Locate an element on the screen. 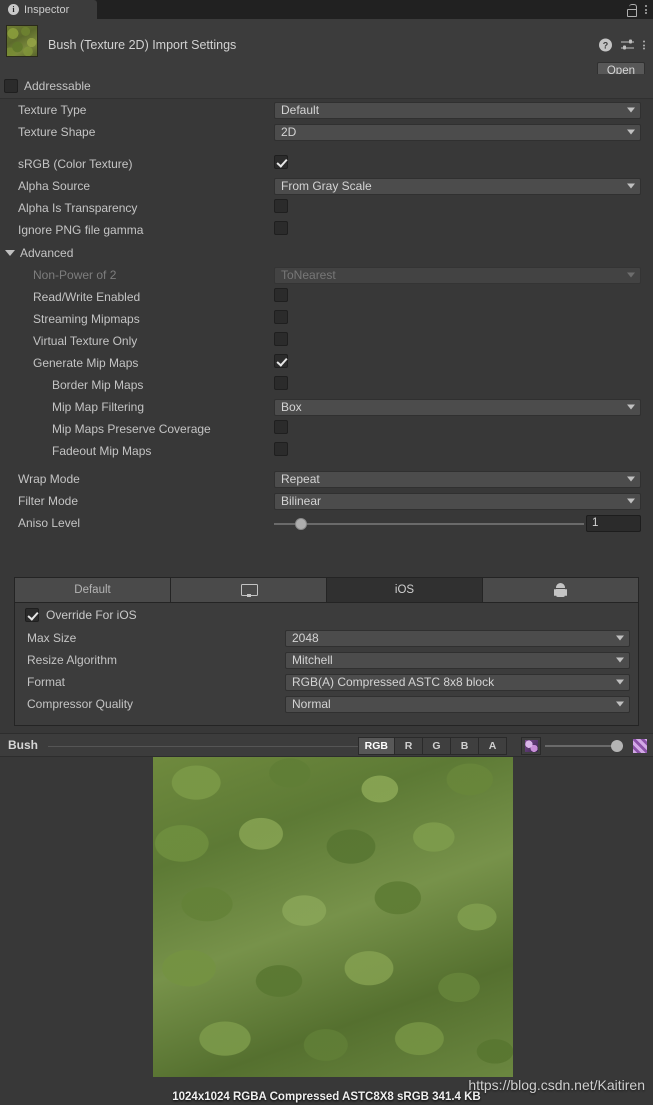 The height and width of the screenshot is (1105, 653). property-row: Texture Type Default is located at coordinates (326, 110).